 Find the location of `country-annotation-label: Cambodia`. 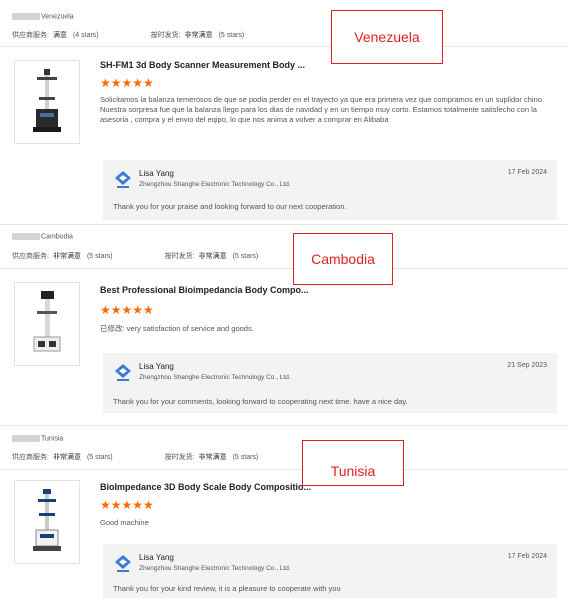

country-annotation-label: Cambodia is located at coordinates (343, 259).